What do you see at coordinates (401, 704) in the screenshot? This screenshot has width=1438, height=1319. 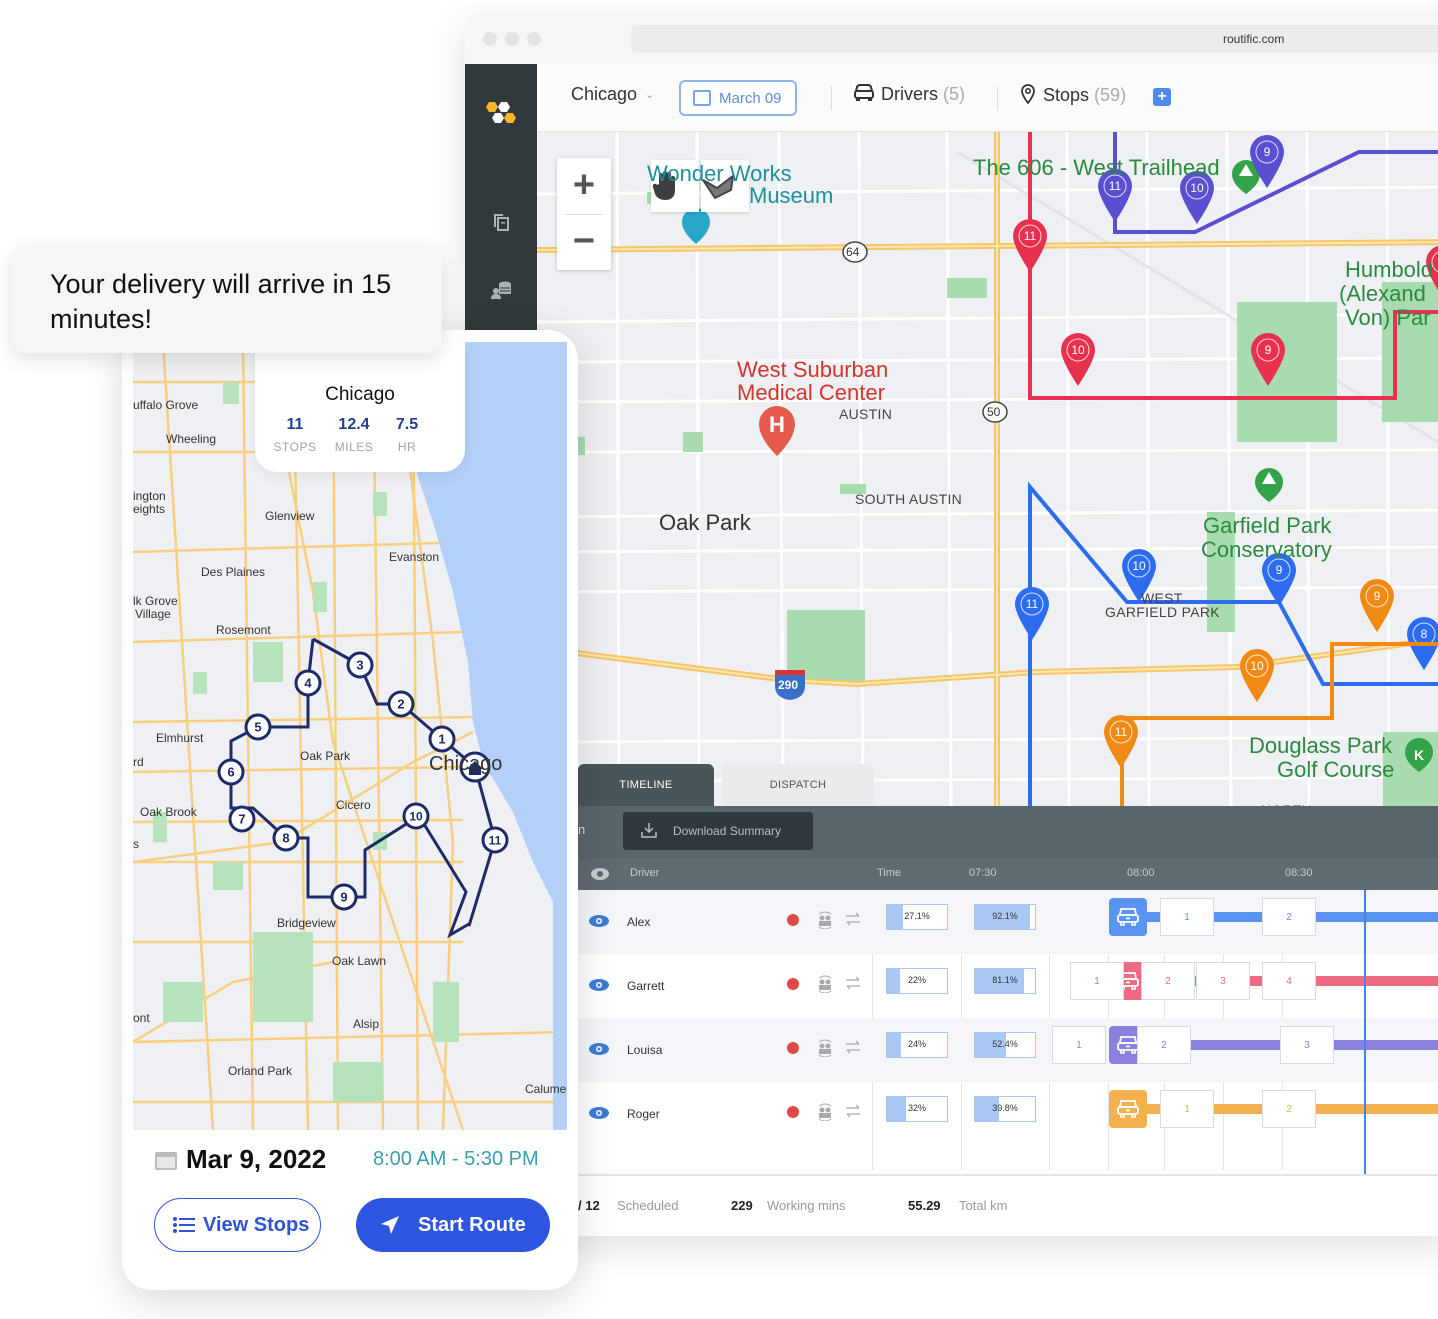 I see `route-stop-marker: 2` at bounding box center [401, 704].